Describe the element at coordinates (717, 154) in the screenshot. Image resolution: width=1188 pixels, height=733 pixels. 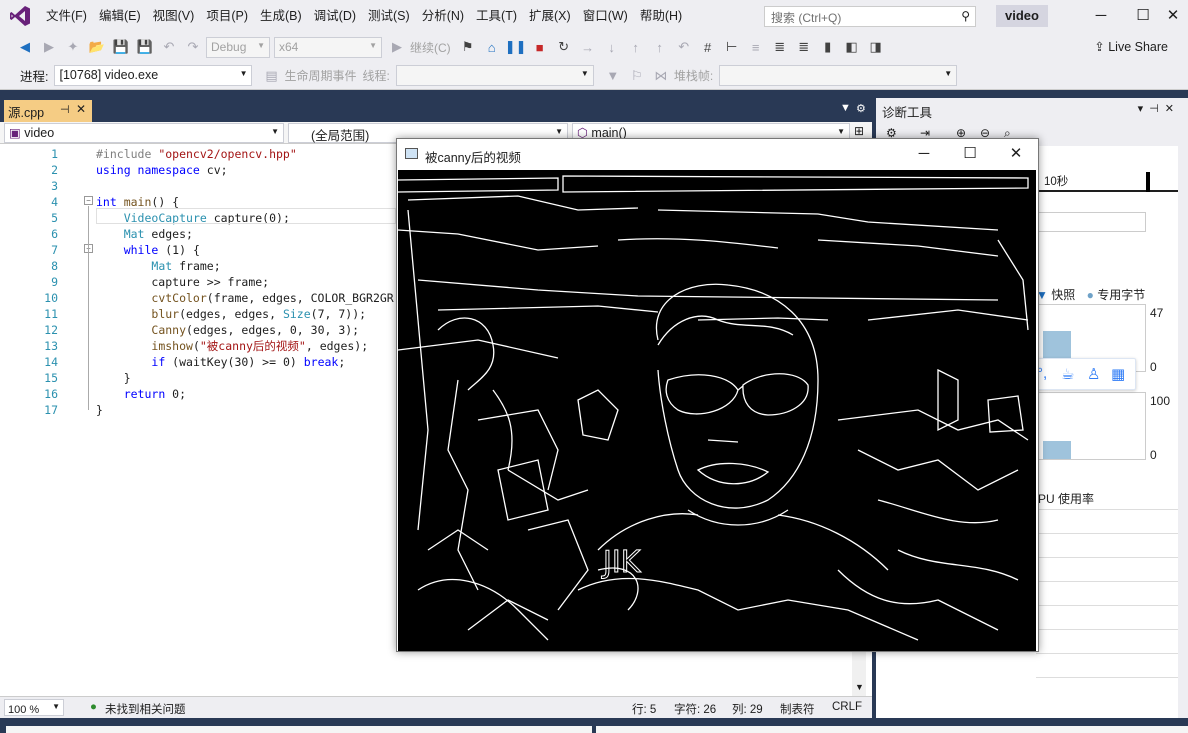
I see `cv-title-bar: 被canny后的视频 ─ ☐ ✕` at that location.